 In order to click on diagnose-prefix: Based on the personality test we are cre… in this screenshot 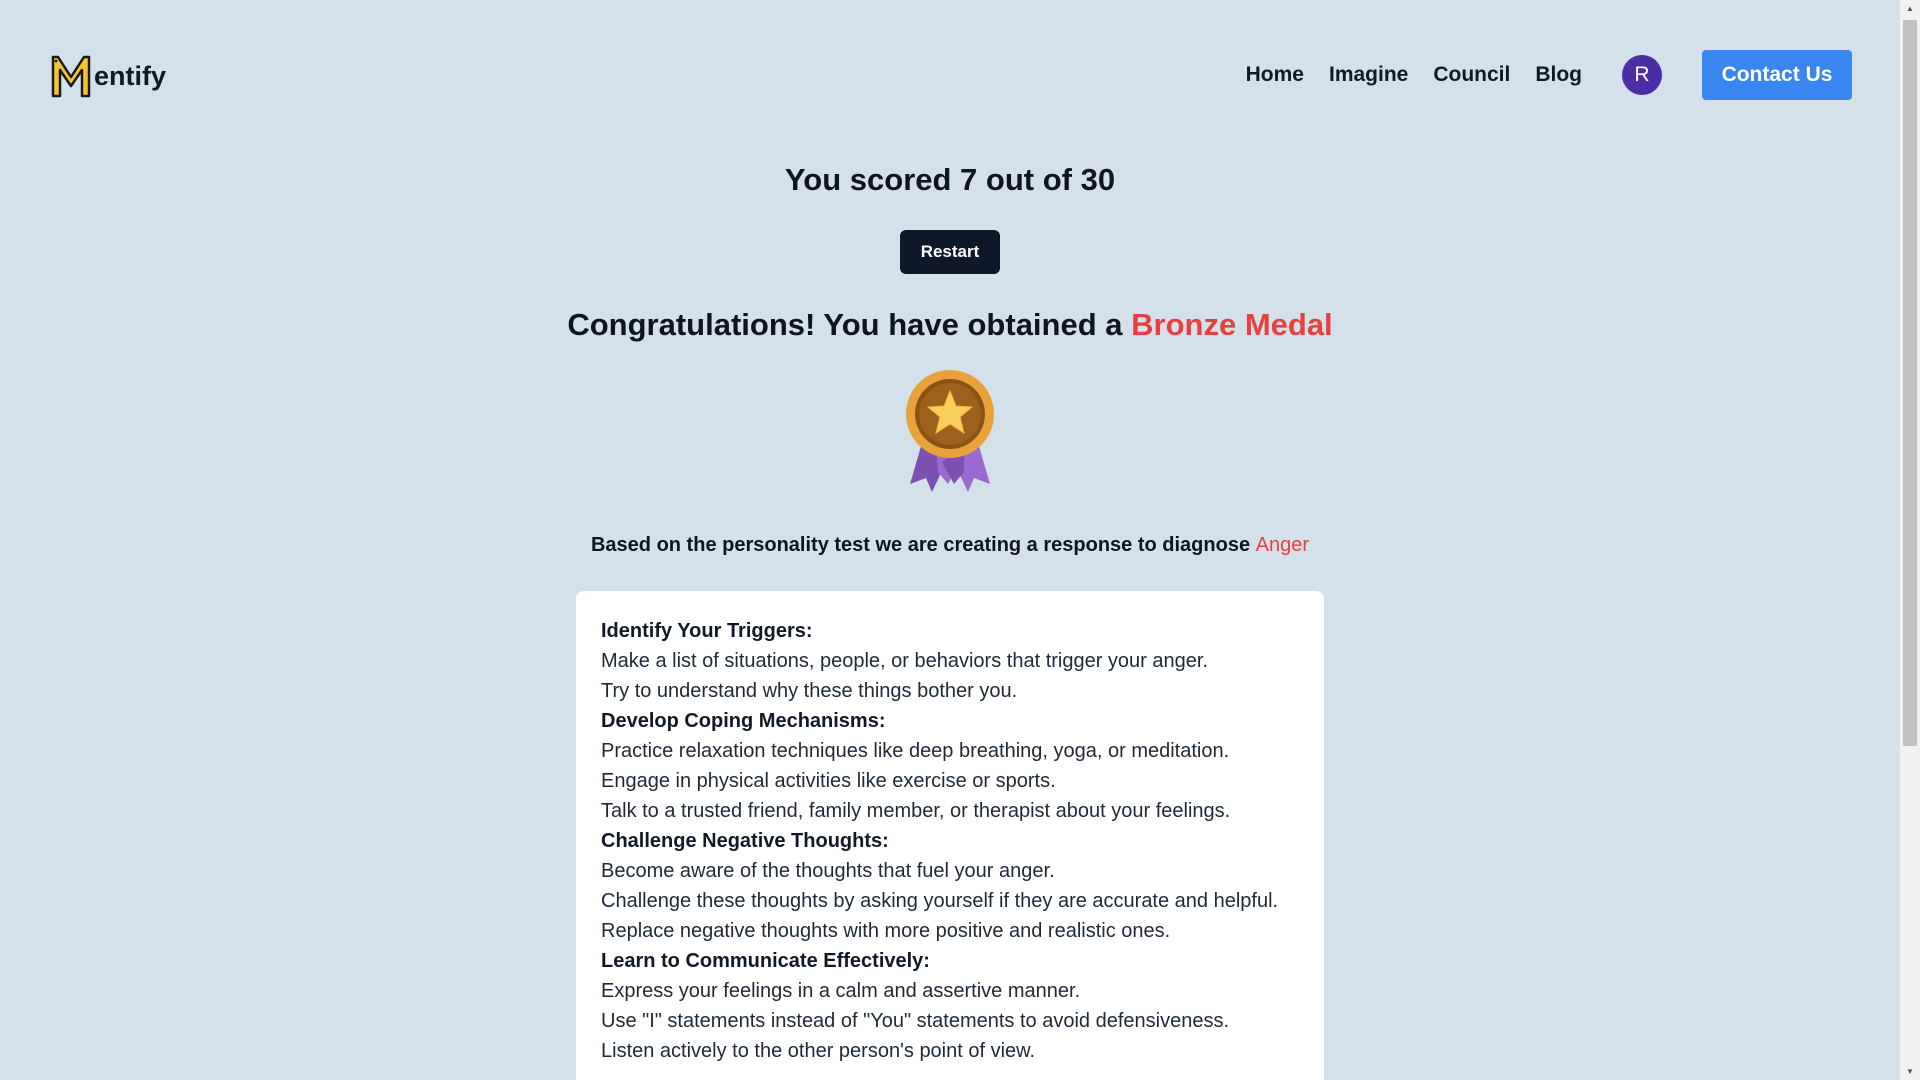, I will do `click(923, 545)`.